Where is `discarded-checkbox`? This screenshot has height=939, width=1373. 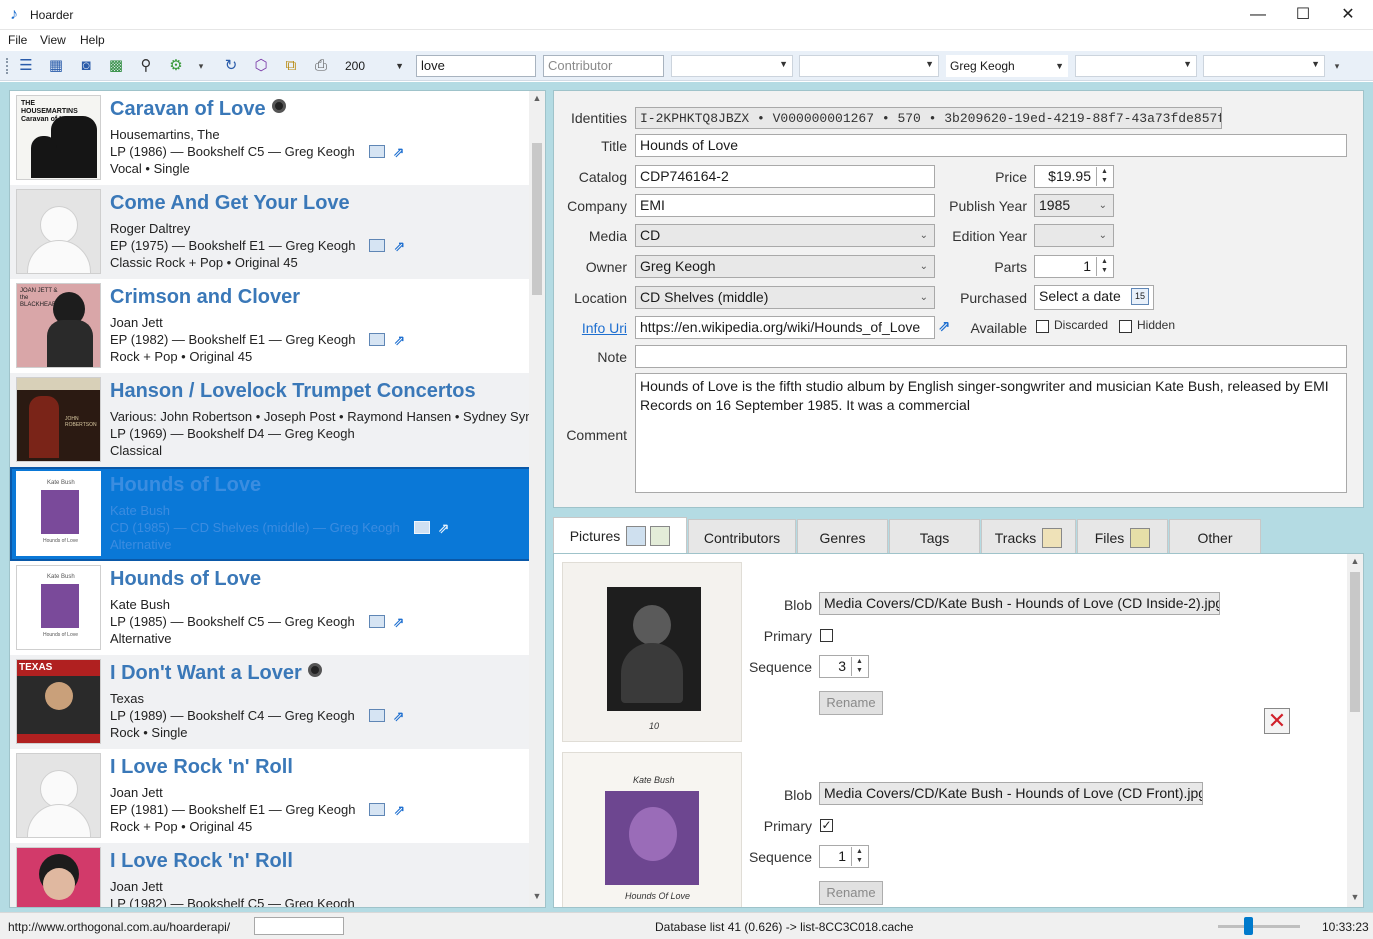
discarded-checkbox is located at coordinates (1042, 326).